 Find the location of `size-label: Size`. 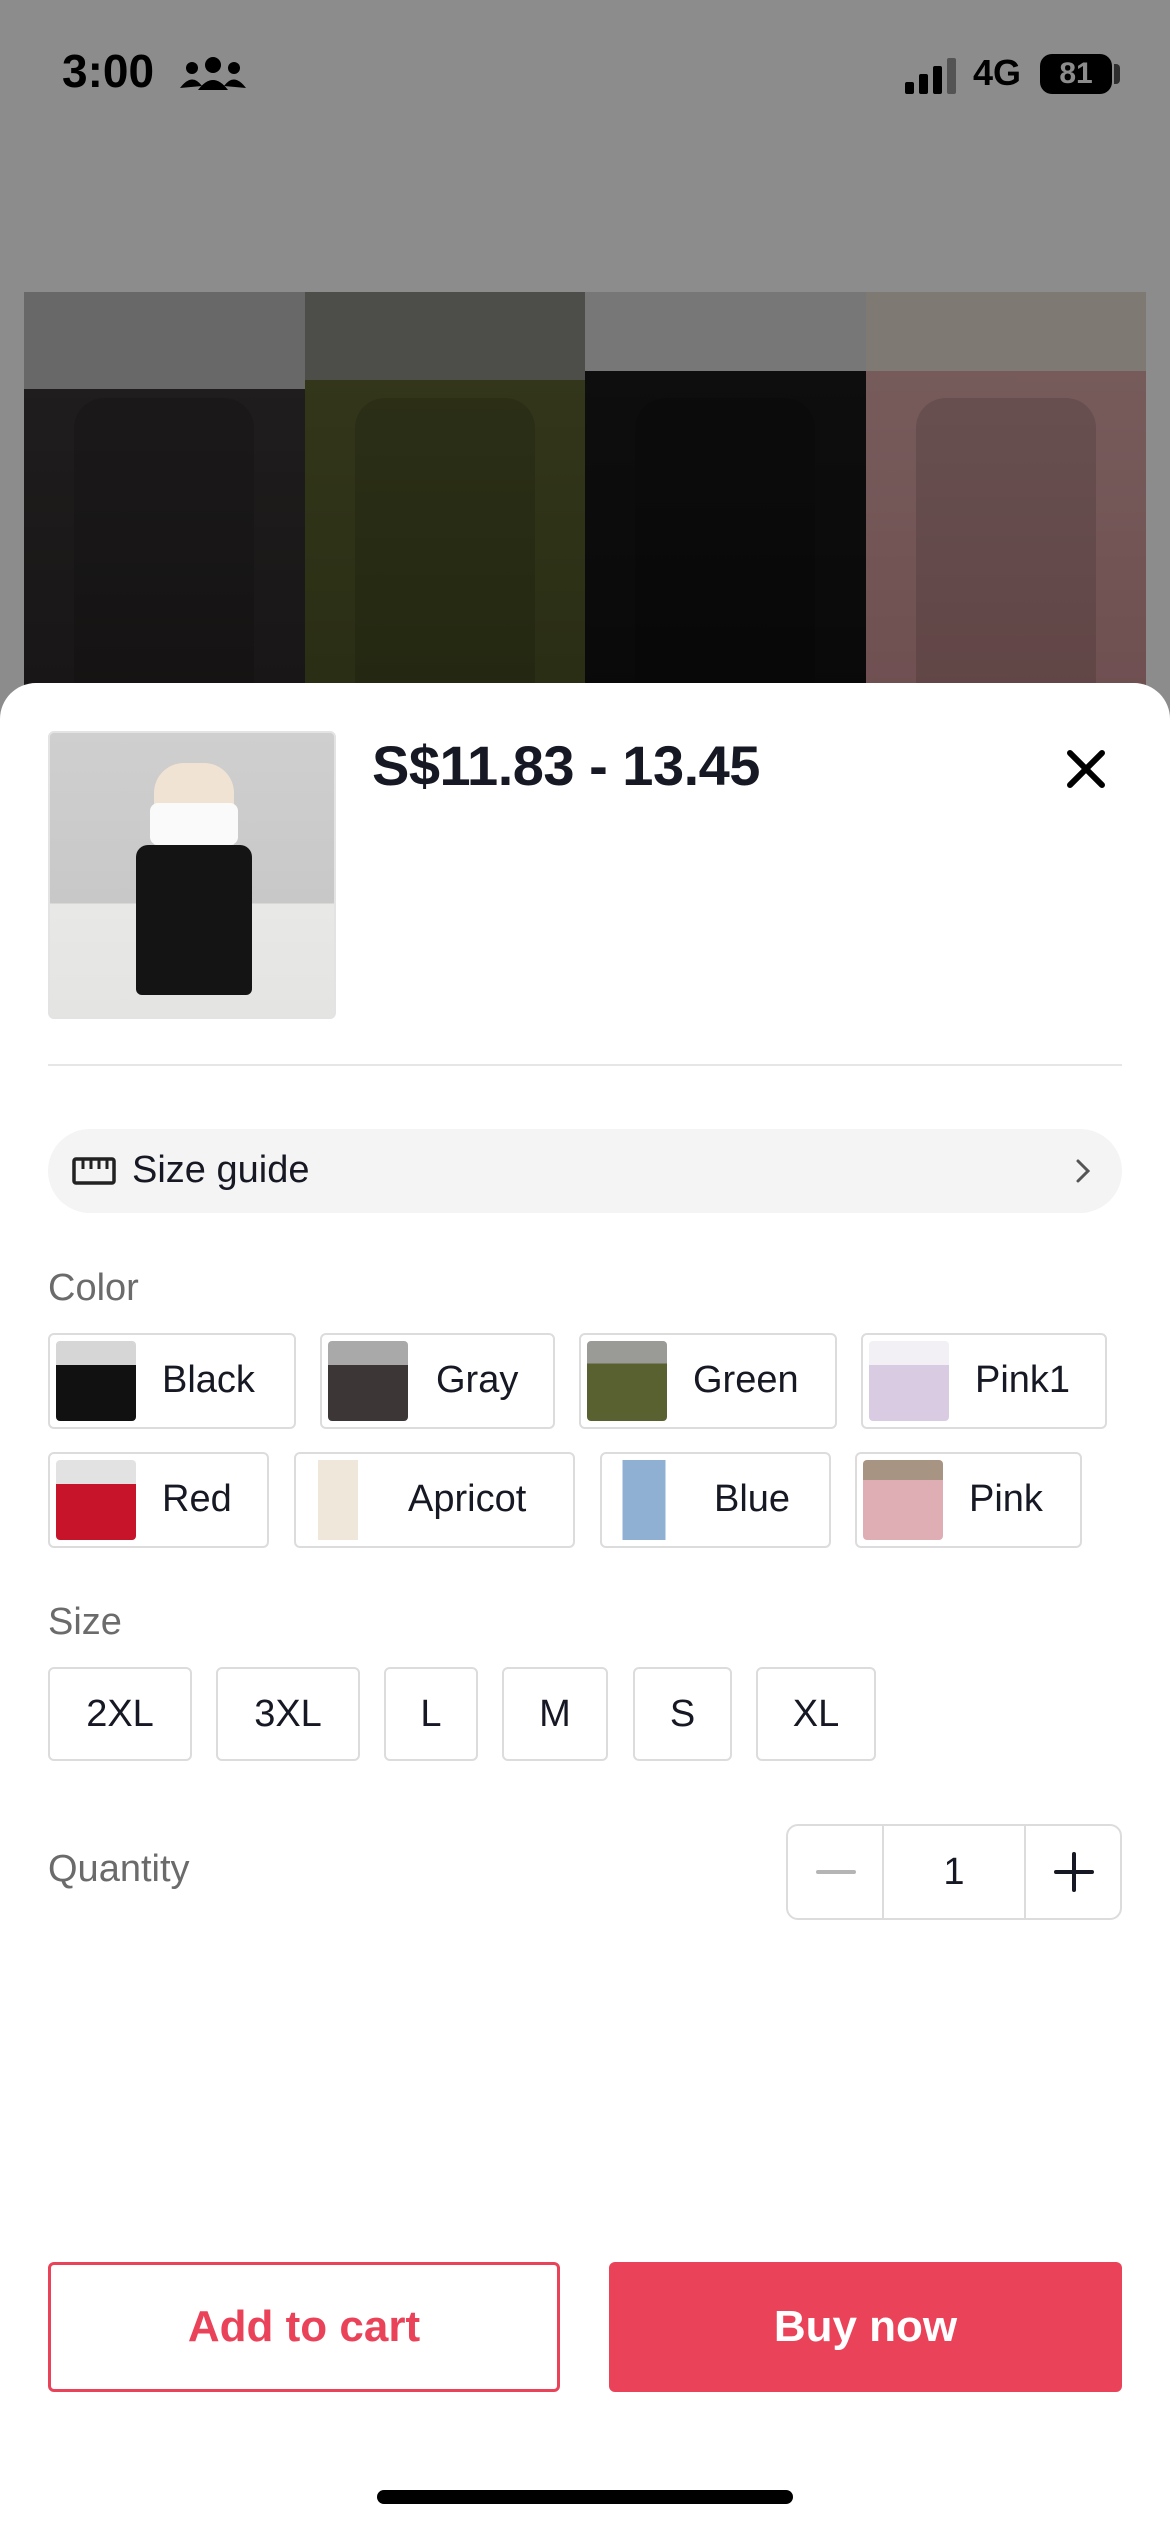

size-label: Size is located at coordinates (85, 1622).